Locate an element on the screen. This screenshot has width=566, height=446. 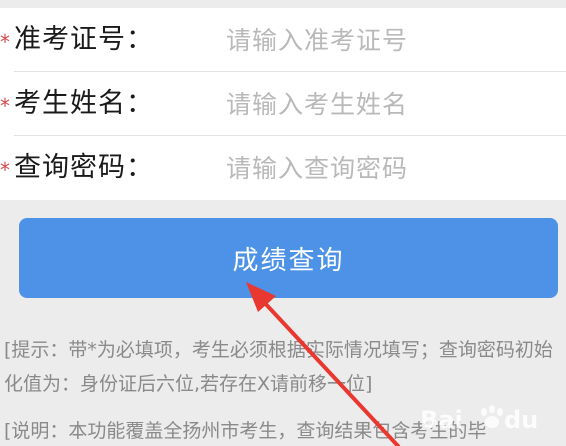
note-text: [说明：本功能覆盖全扬州市考生，查询结果包含考生的毕 is located at coordinates (245, 431).